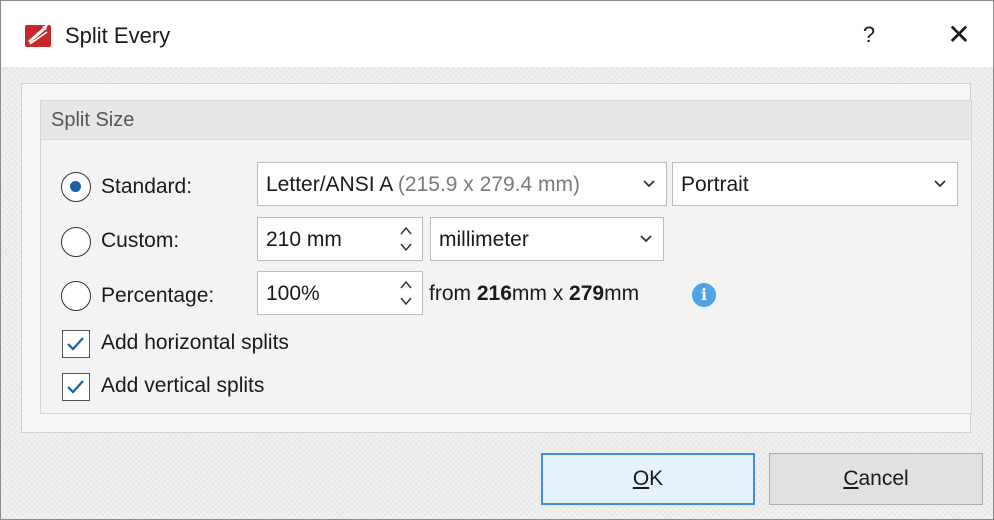 This screenshot has width=994, height=520. I want to click on radio-selected-dot, so click(75, 186).